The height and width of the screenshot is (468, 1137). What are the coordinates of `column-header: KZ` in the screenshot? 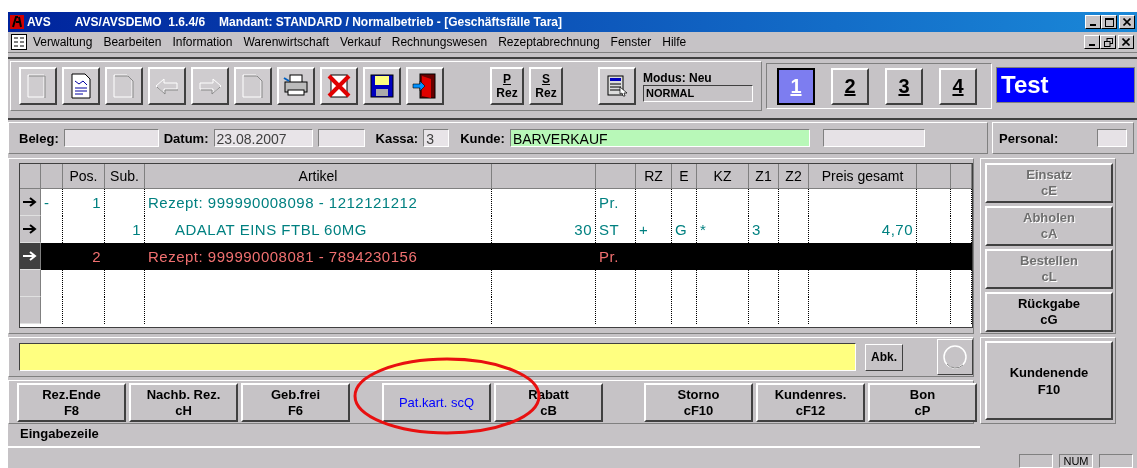 It's located at (723, 176).